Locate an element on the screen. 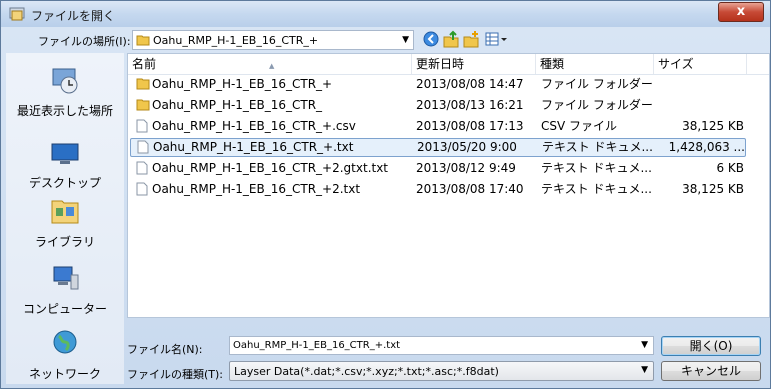 Image resolution: width=771 pixels, height=389 pixels. column-header-label: 名前 is located at coordinates (144, 64).